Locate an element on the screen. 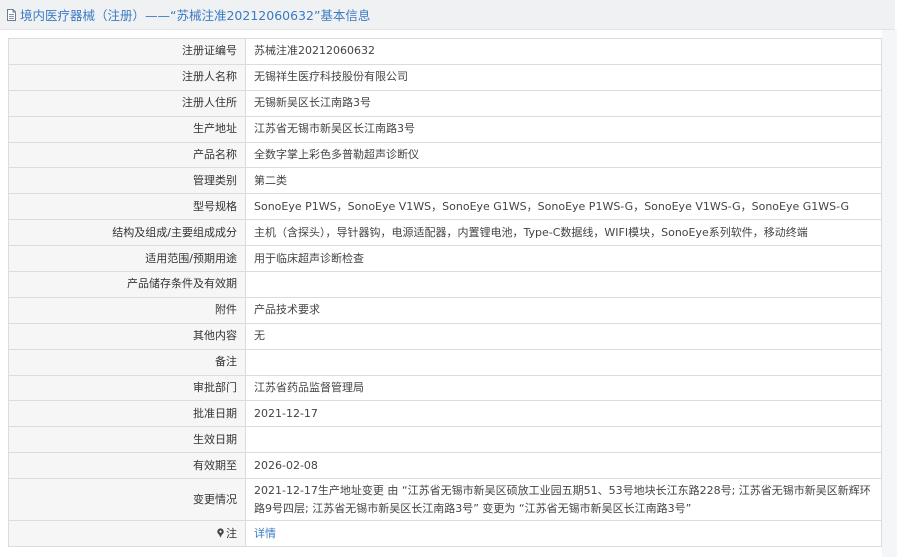  row-value: 江苏省无锡市新吴区长江南路3号 is located at coordinates (563, 129).